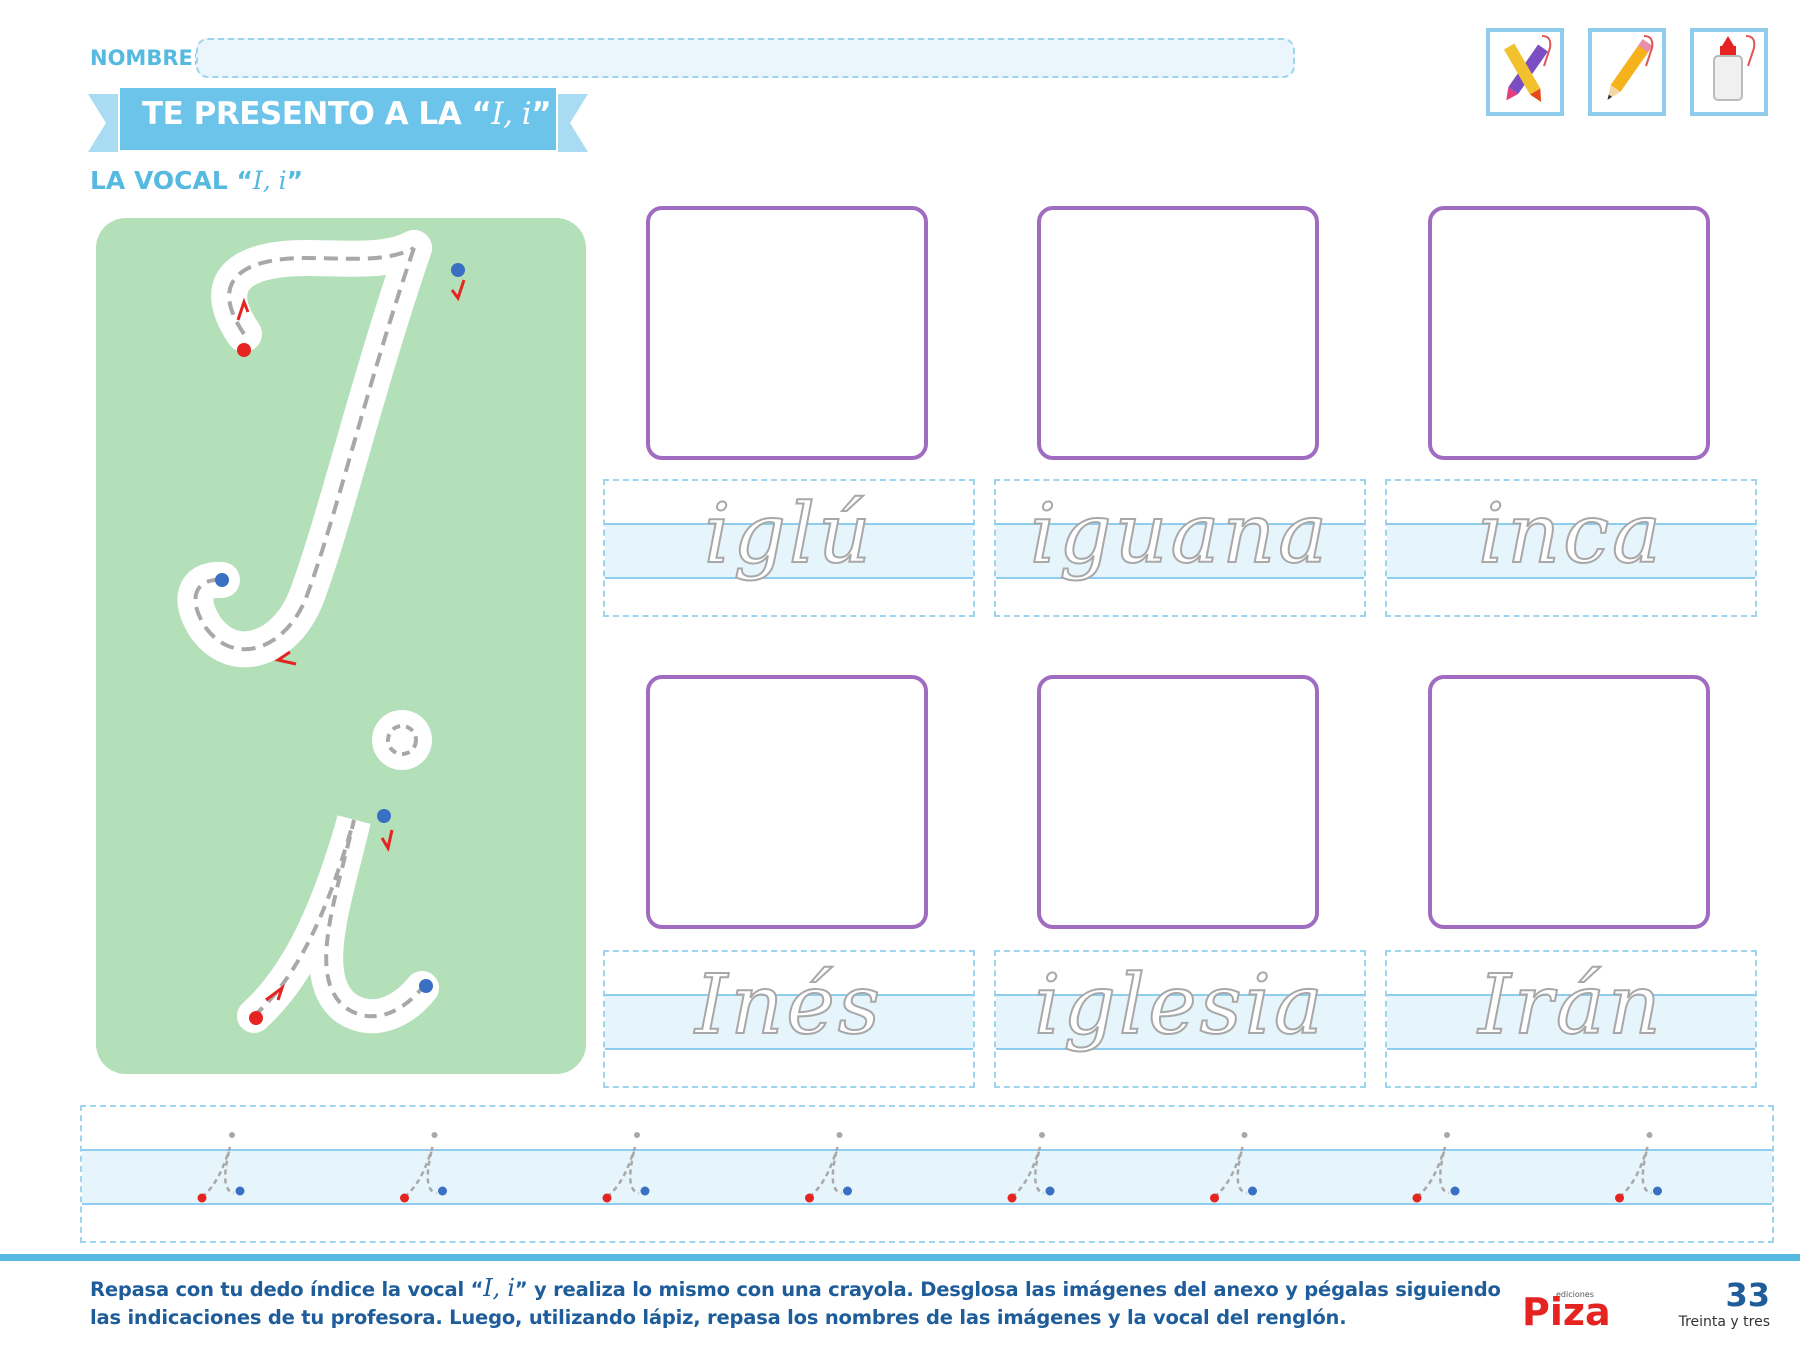  Describe the element at coordinates (1627, 72) in the screenshot. I see `pencil-icon` at that location.